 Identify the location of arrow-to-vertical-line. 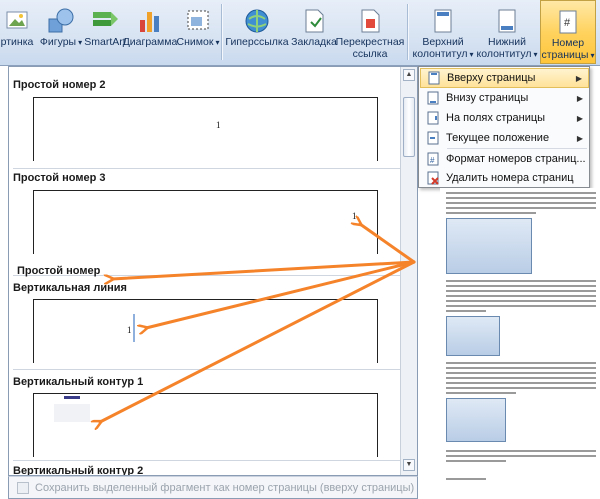
(281, 294).